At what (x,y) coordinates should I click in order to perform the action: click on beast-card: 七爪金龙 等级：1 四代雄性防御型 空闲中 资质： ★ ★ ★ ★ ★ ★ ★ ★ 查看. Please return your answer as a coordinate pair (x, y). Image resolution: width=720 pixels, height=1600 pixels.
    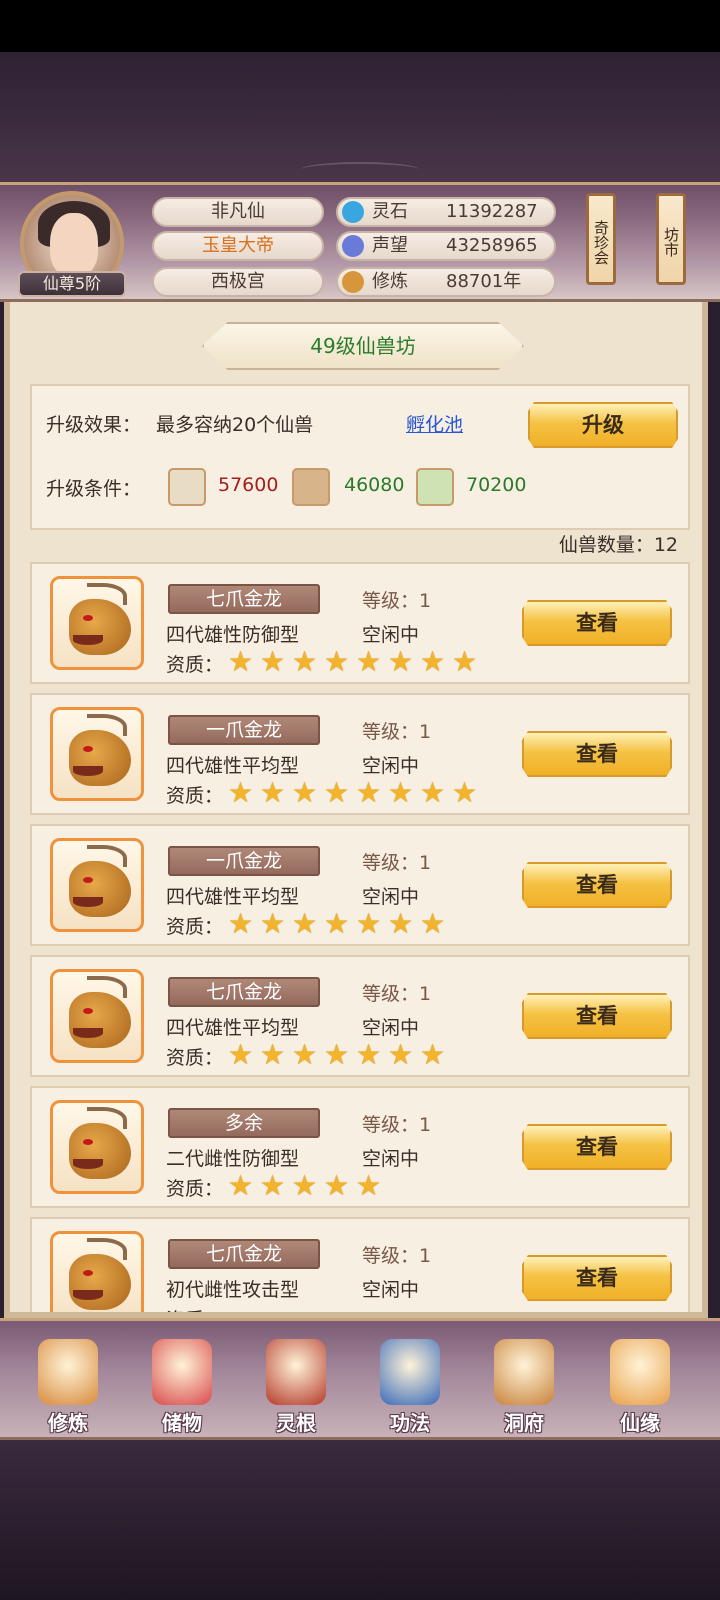
    Looking at the image, I should click on (360, 623).